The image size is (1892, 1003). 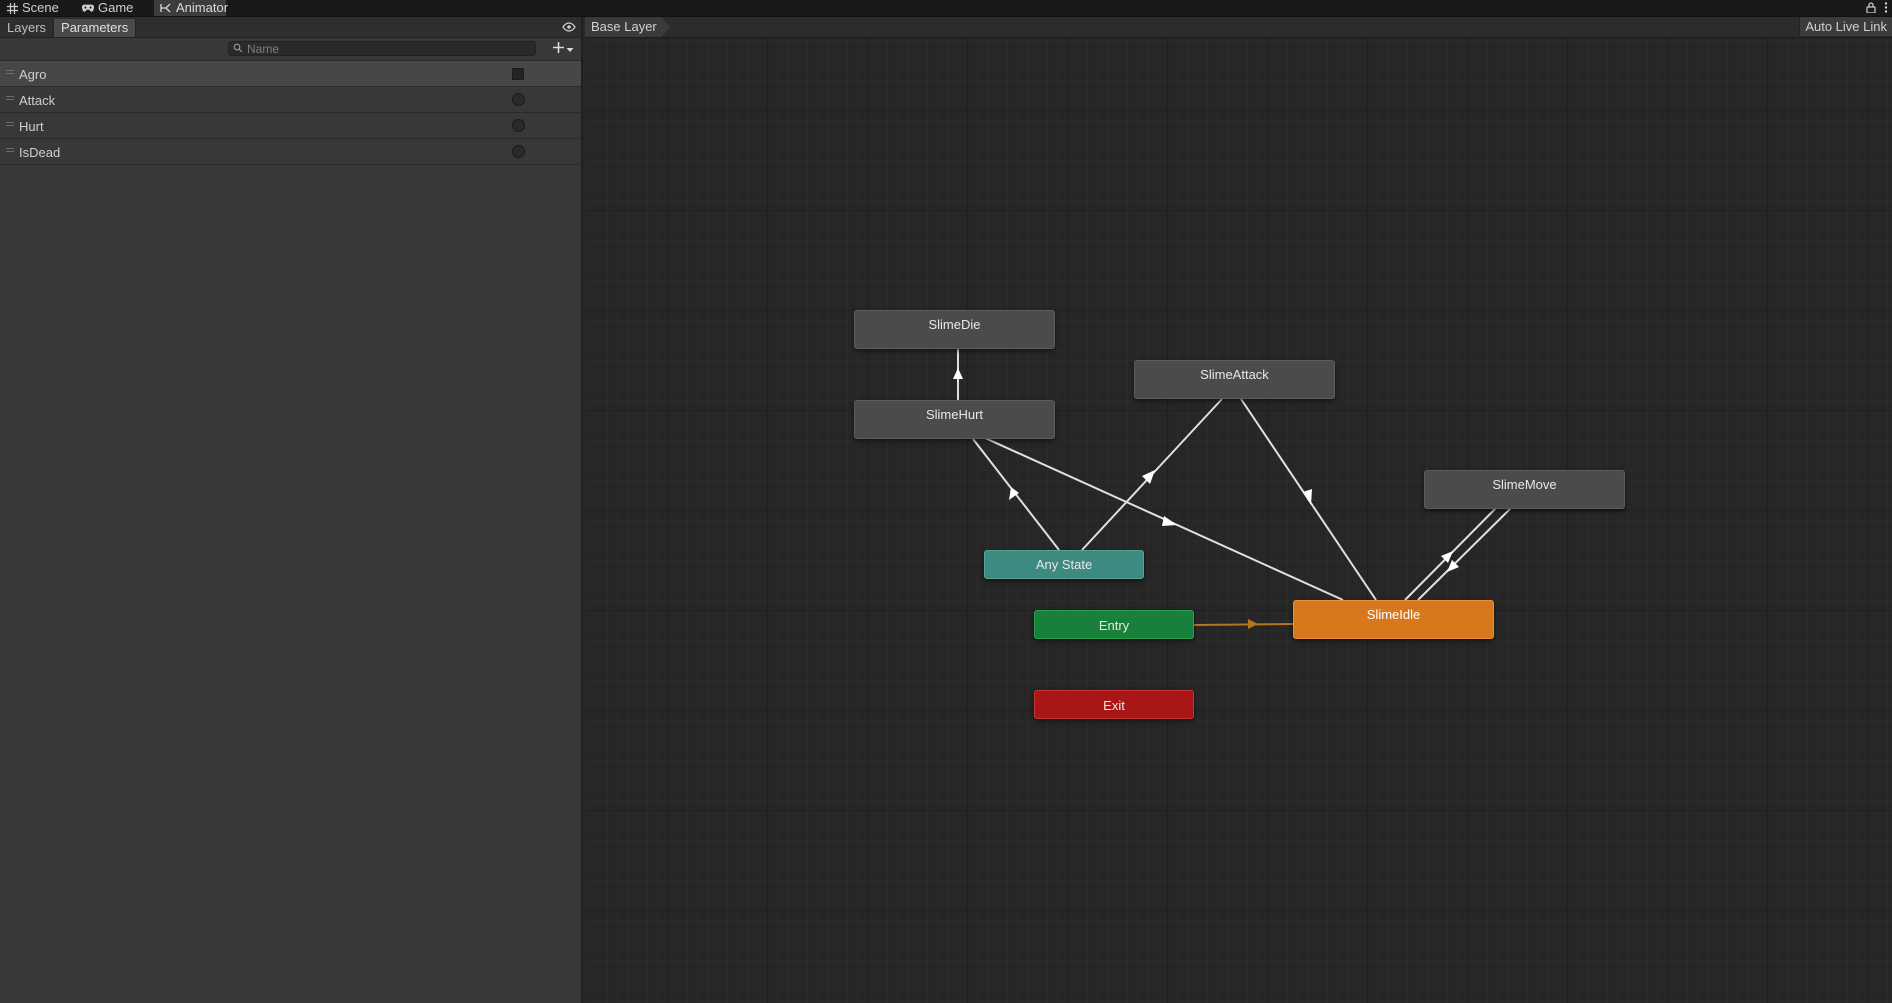 What do you see at coordinates (290, 74) in the screenshot?
I see `parameter-row-agro: Agro` at bounding box center [290, 74].